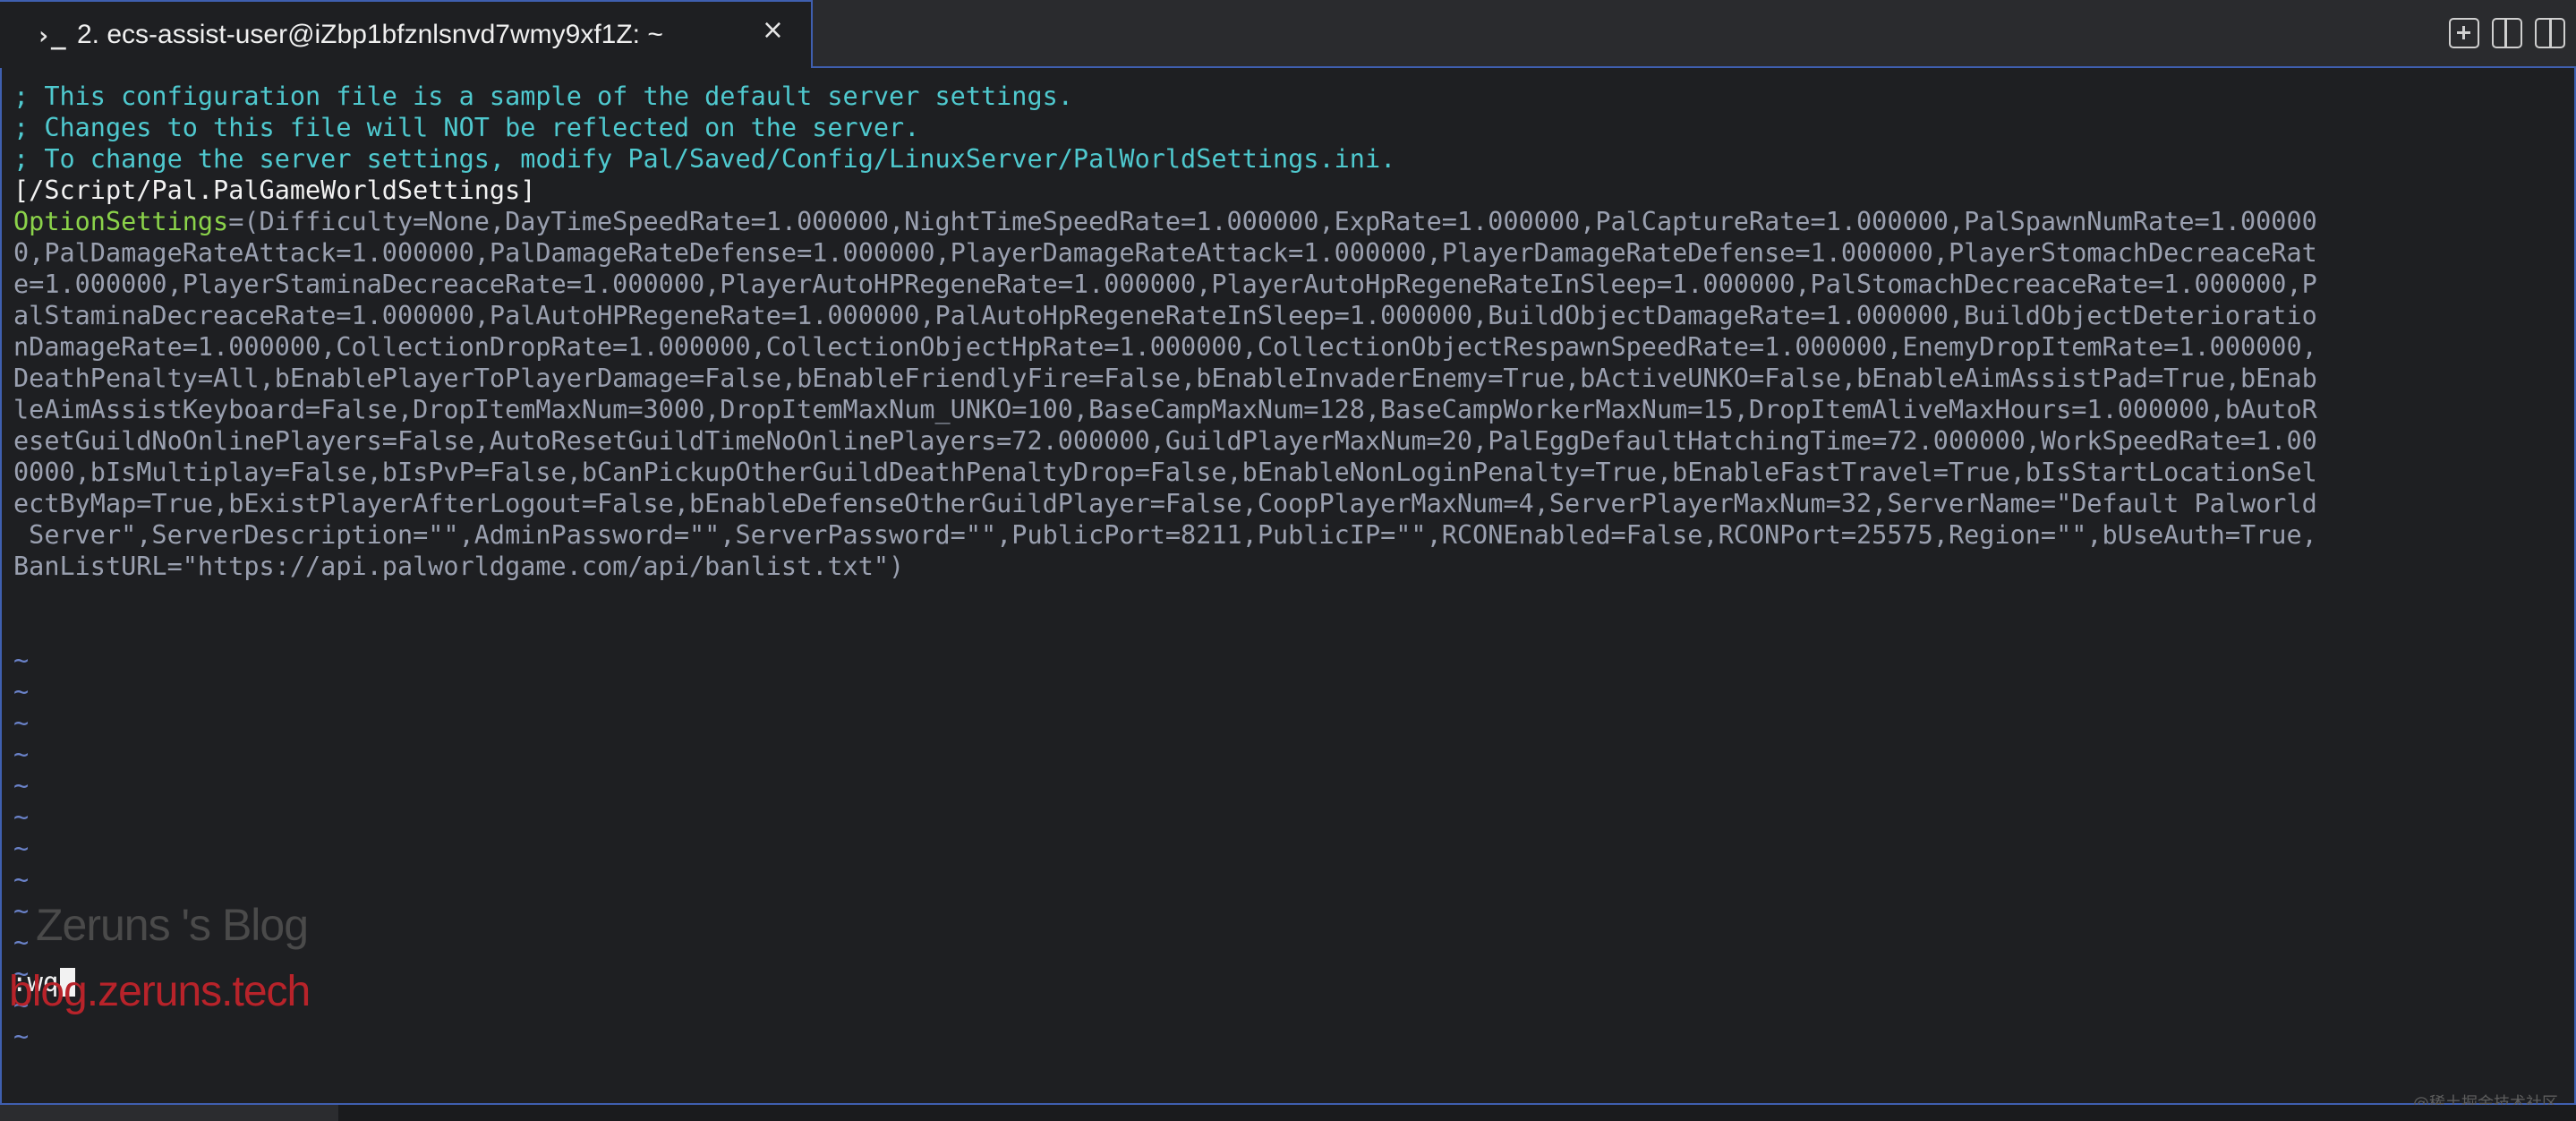 This screenshot has height=1121, width=2576. I want to click on split-vertical-icon, so click(2507, 33).